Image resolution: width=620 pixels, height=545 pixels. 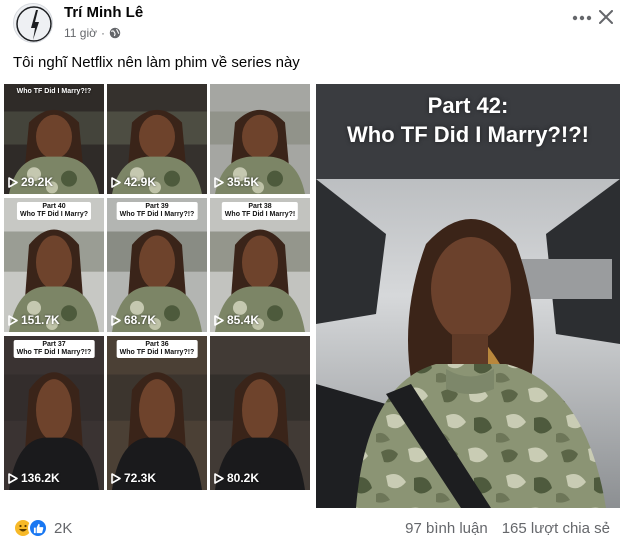 I want to click on video-tile: Part 39 Who TF Did I Marry?!? 68.7K, so click(x=157, y=265).